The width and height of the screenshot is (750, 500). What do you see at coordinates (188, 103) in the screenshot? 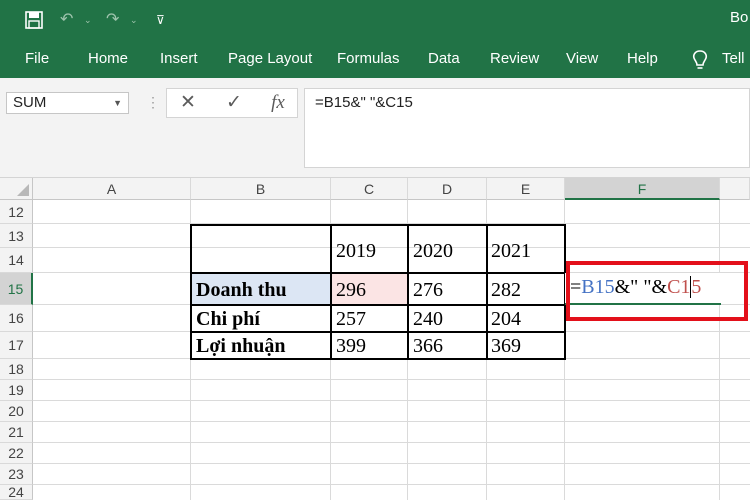
I see `cancel-icon: ✕` at bounding box center [188, 103].